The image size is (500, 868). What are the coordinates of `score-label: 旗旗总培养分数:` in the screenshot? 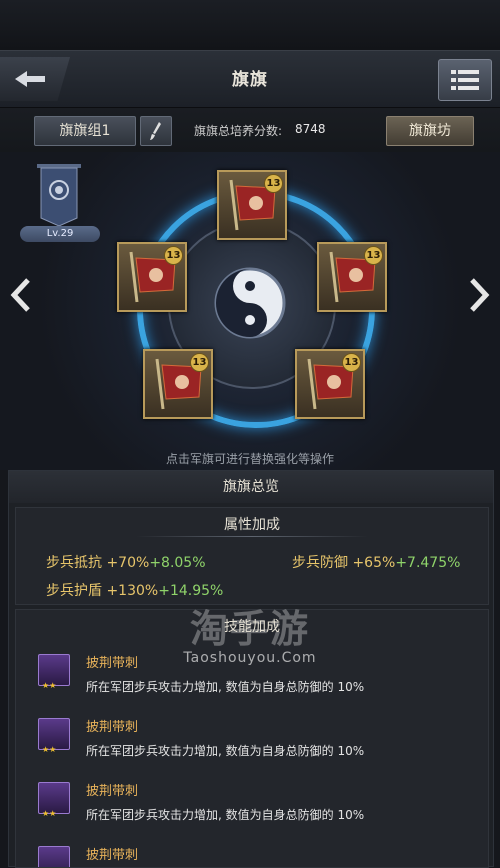 It's located at (238, 131).